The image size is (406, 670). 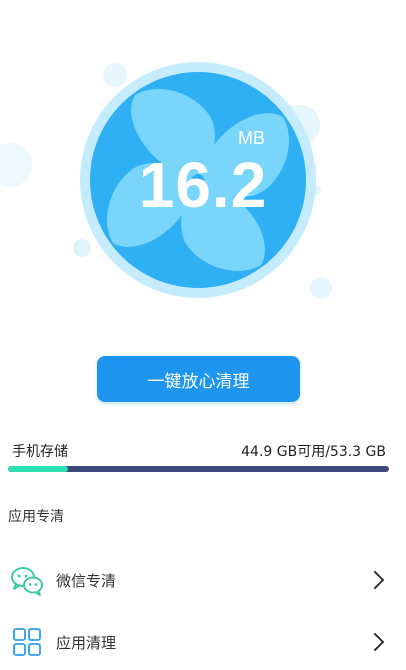 I want to click on storage-progress-fill, so click(x=38, y=469).